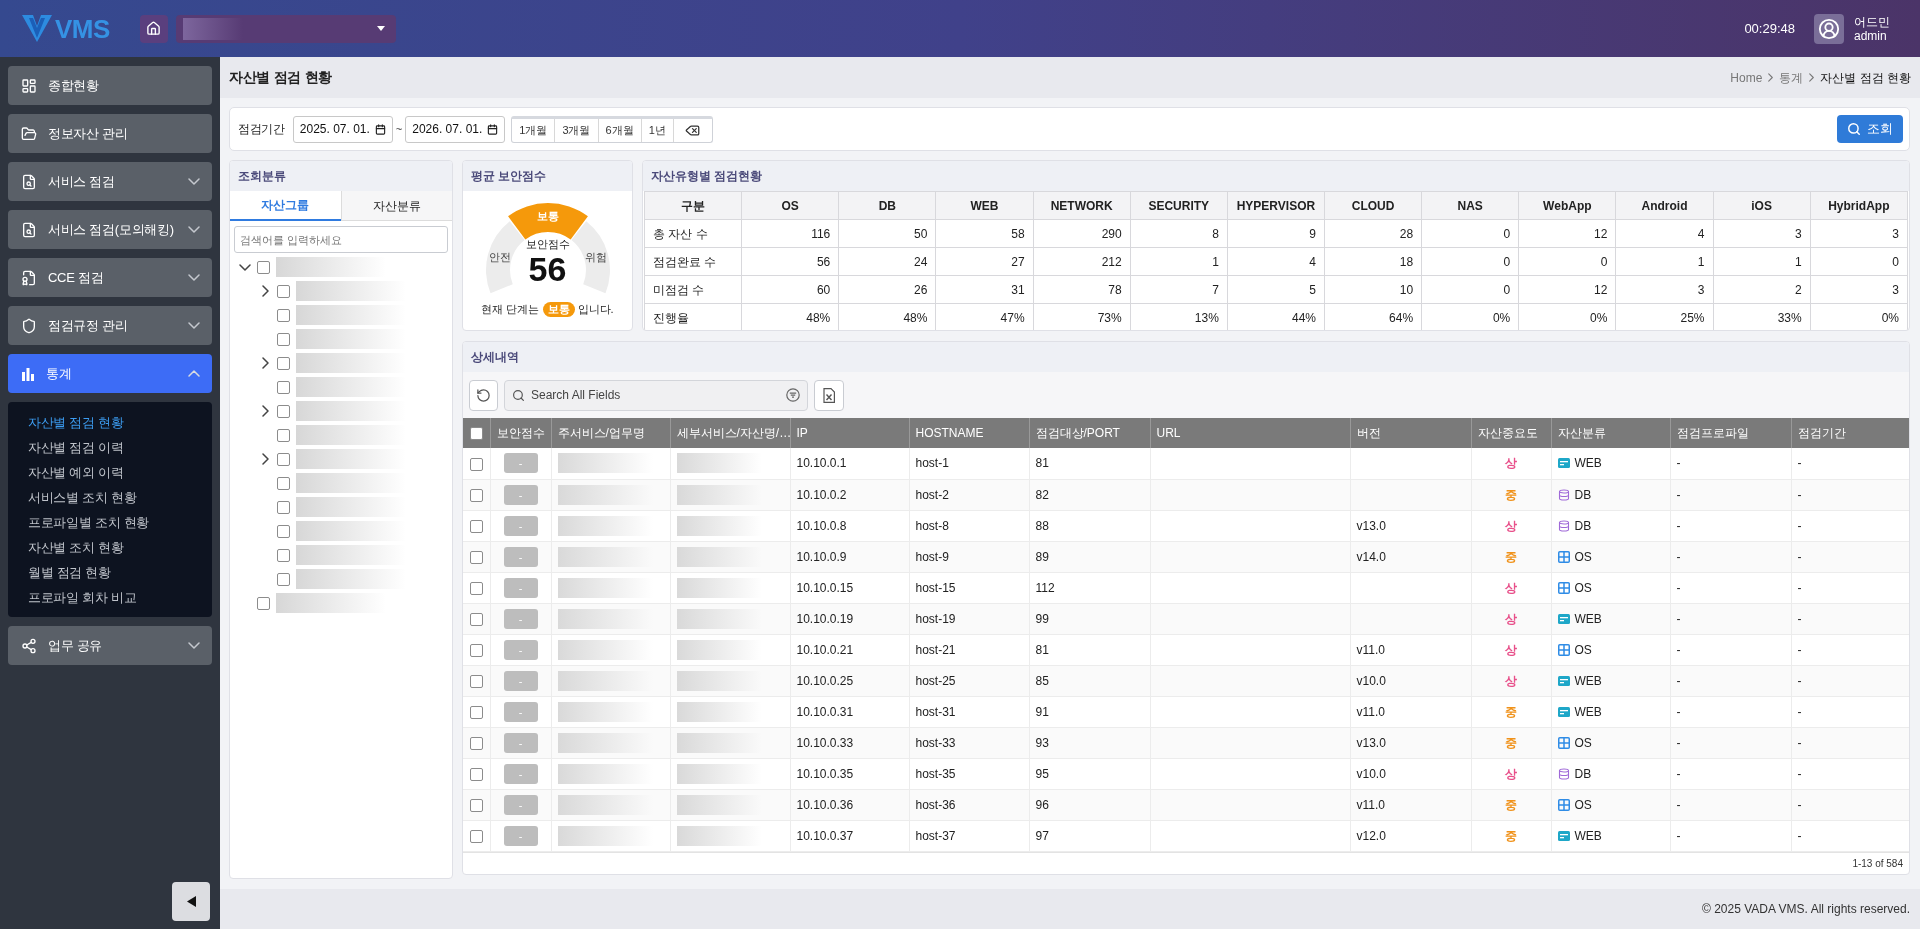 This screenshot has width=1920, height=929. What do you see at coordinates (110, 85) in the screenshot?
I see `sidebar-item: 종합현황` at bounding box center [110, 85].